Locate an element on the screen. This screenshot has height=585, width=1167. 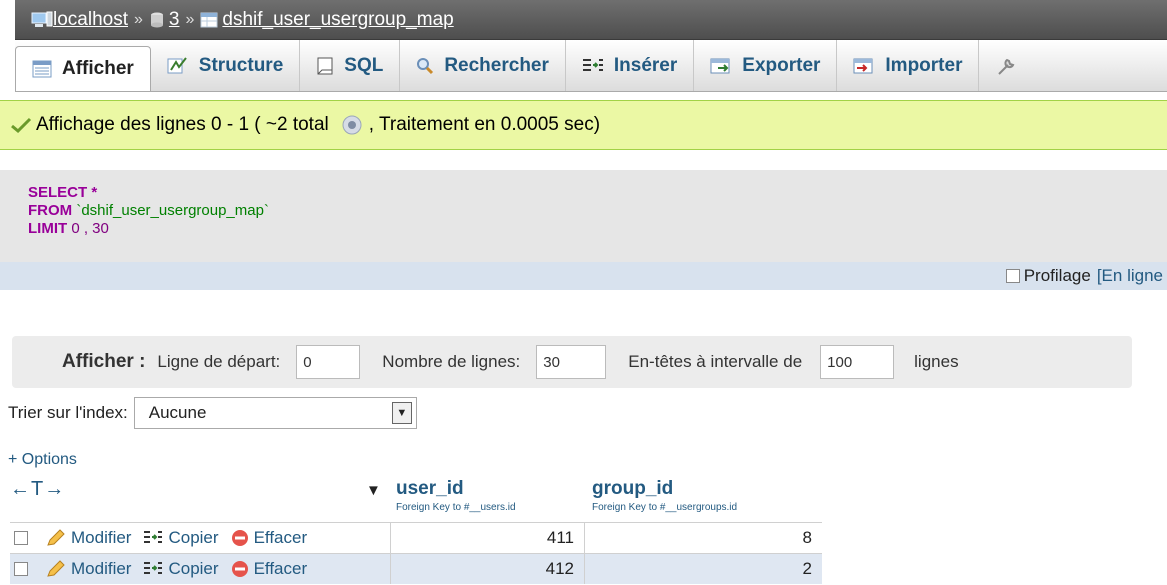
row-count-input: 30 is located at coordinates (571, 362).